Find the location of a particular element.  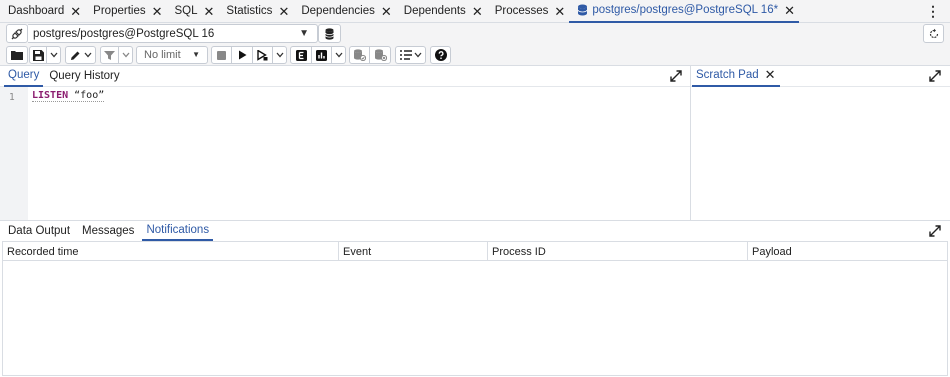

save-options-dropdown is located at coordinates (54, 55).